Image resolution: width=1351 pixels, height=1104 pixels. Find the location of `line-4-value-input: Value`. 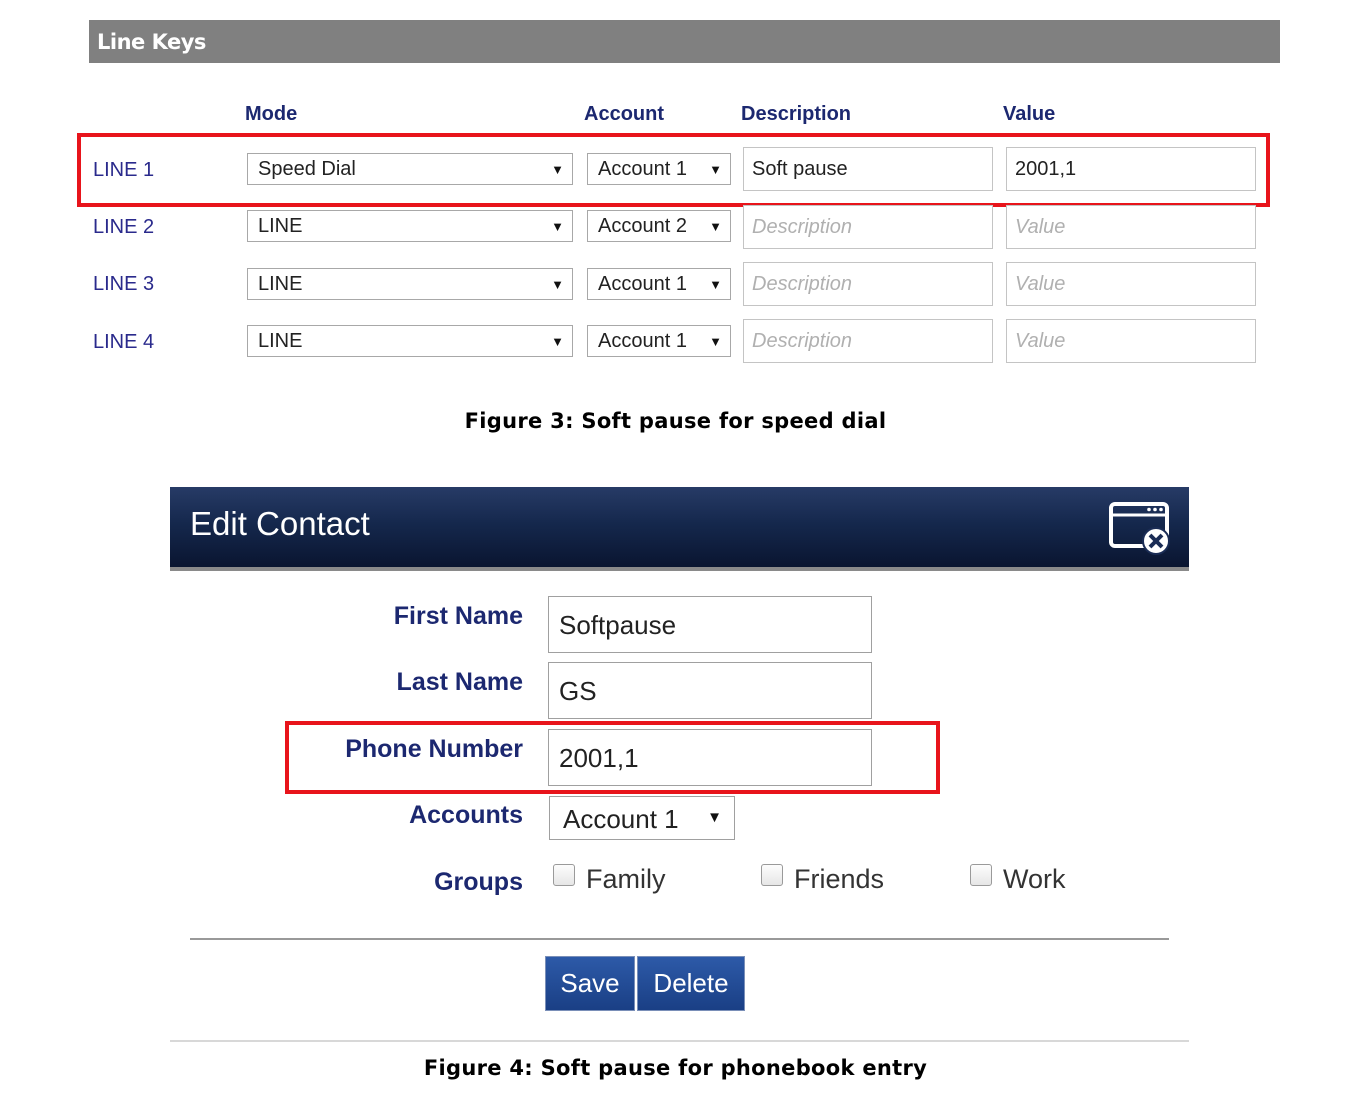

line-4-value-input: Value is located at coordinates (1131, 341).